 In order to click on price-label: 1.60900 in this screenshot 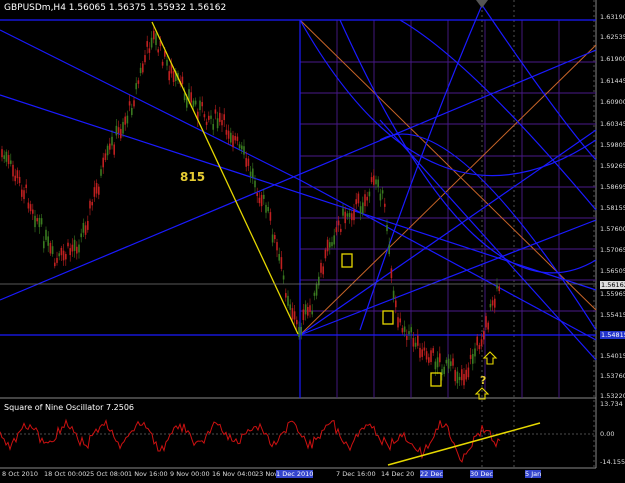, I will do `click(612, 102)`.